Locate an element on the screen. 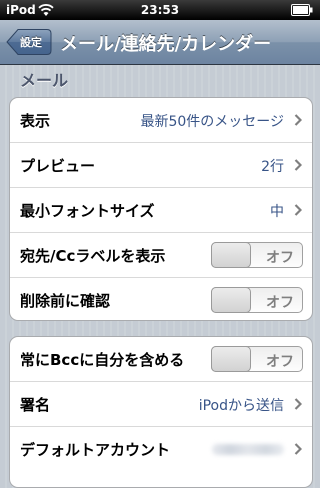 The height and width of the screenshot is (488, 320). row-min-font-size: 最小フォントサイズ 中 is located at coordinates (161, 210).